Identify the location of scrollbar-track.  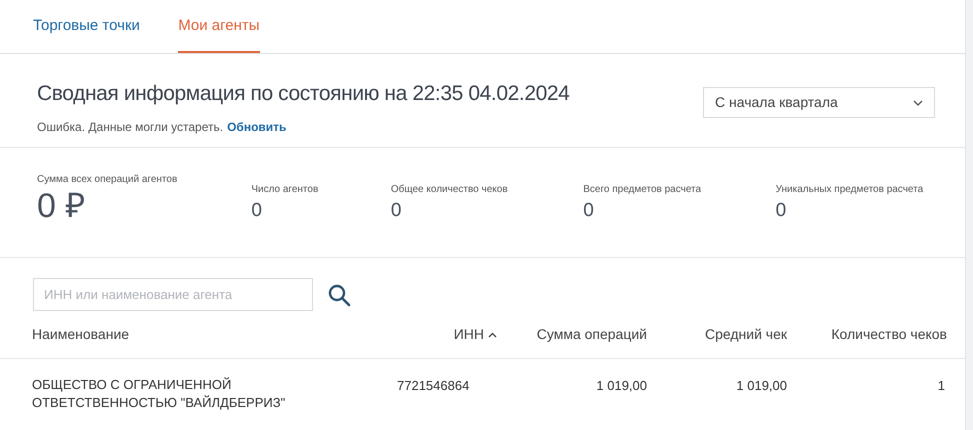
(969, 215).